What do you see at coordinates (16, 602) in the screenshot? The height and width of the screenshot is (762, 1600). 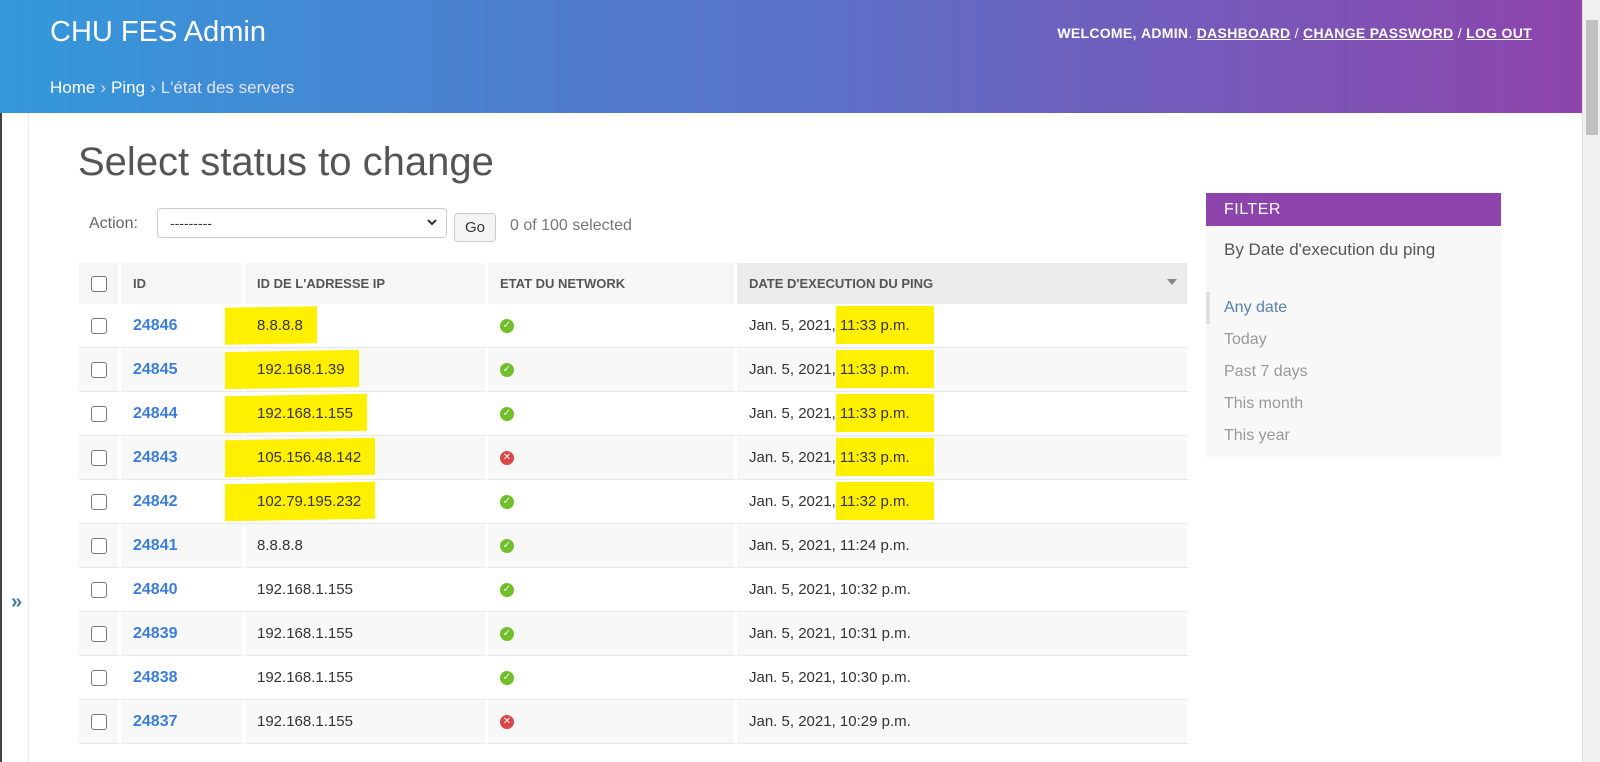 I see `sidebar-toggle-icon: »` at bounding box center [16, 602].